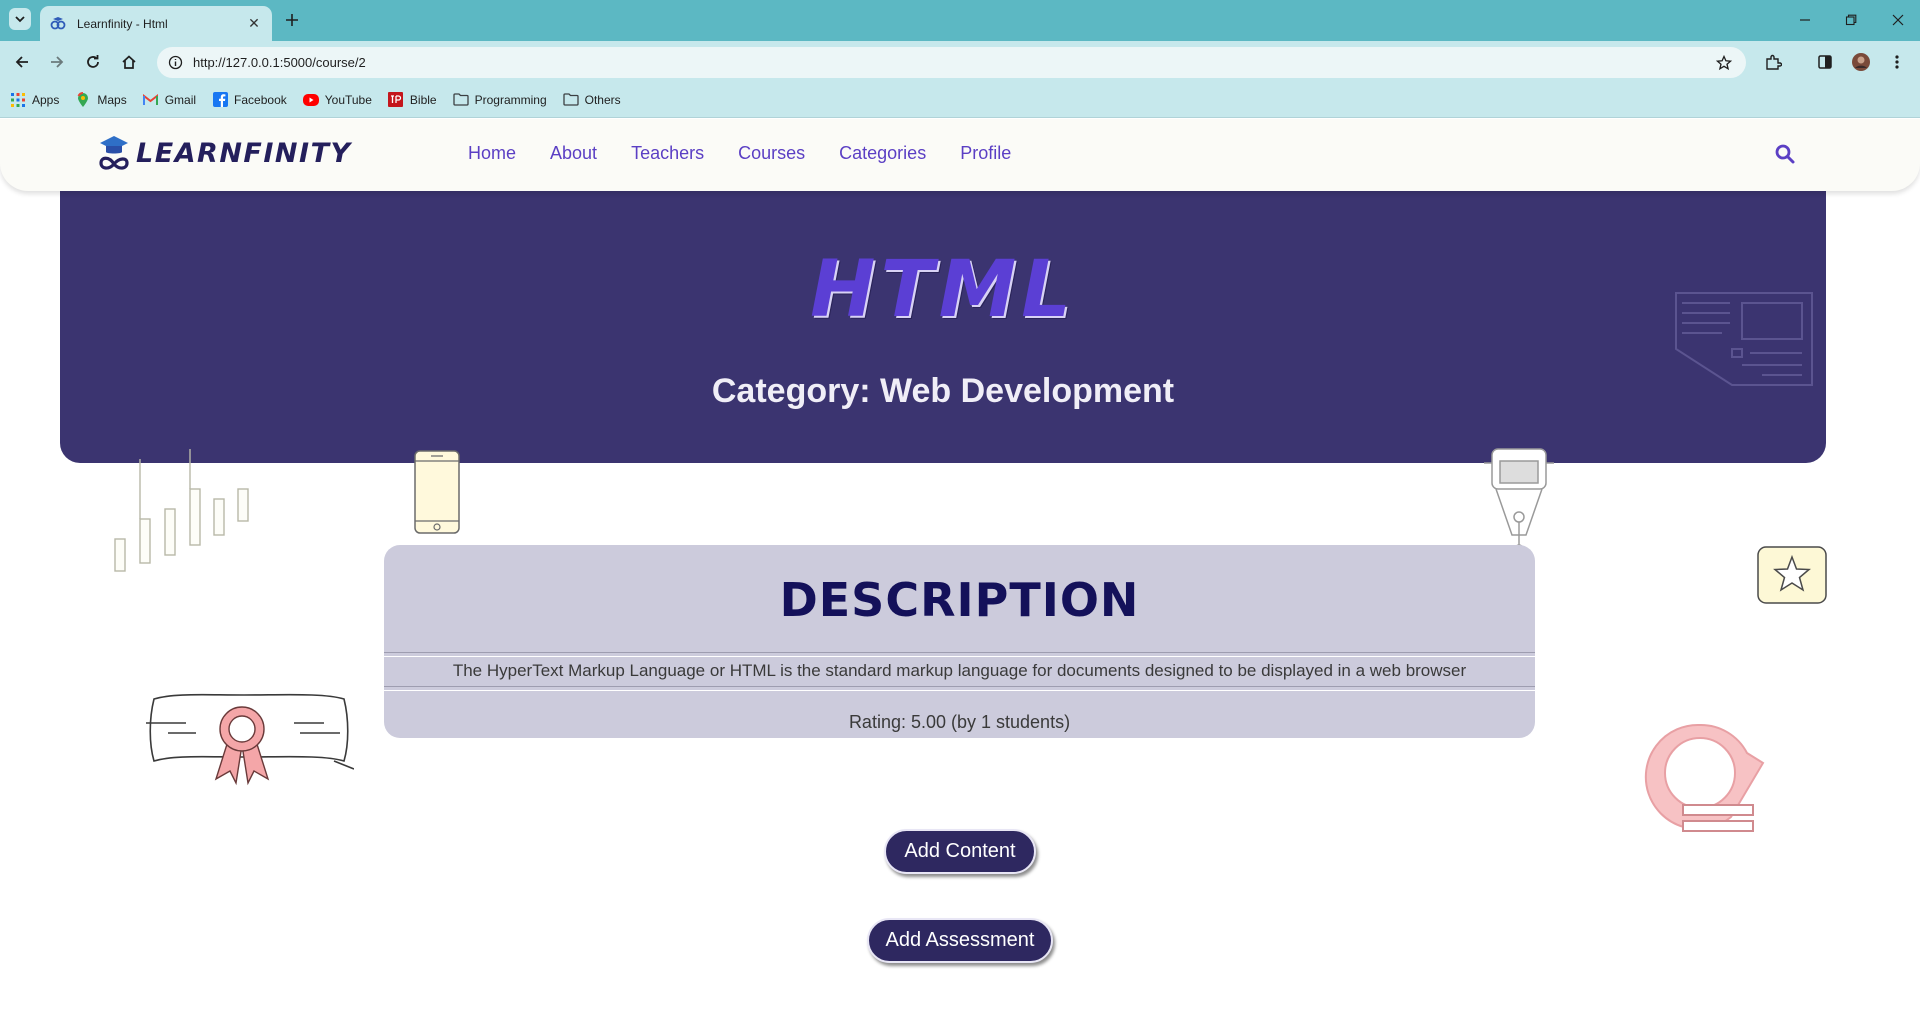 The height and width of the screenshot is (1033, 1920). Describe the element at coordinates (985, 153) in the screenshot. I see `nav-profile: Profile` at that location.